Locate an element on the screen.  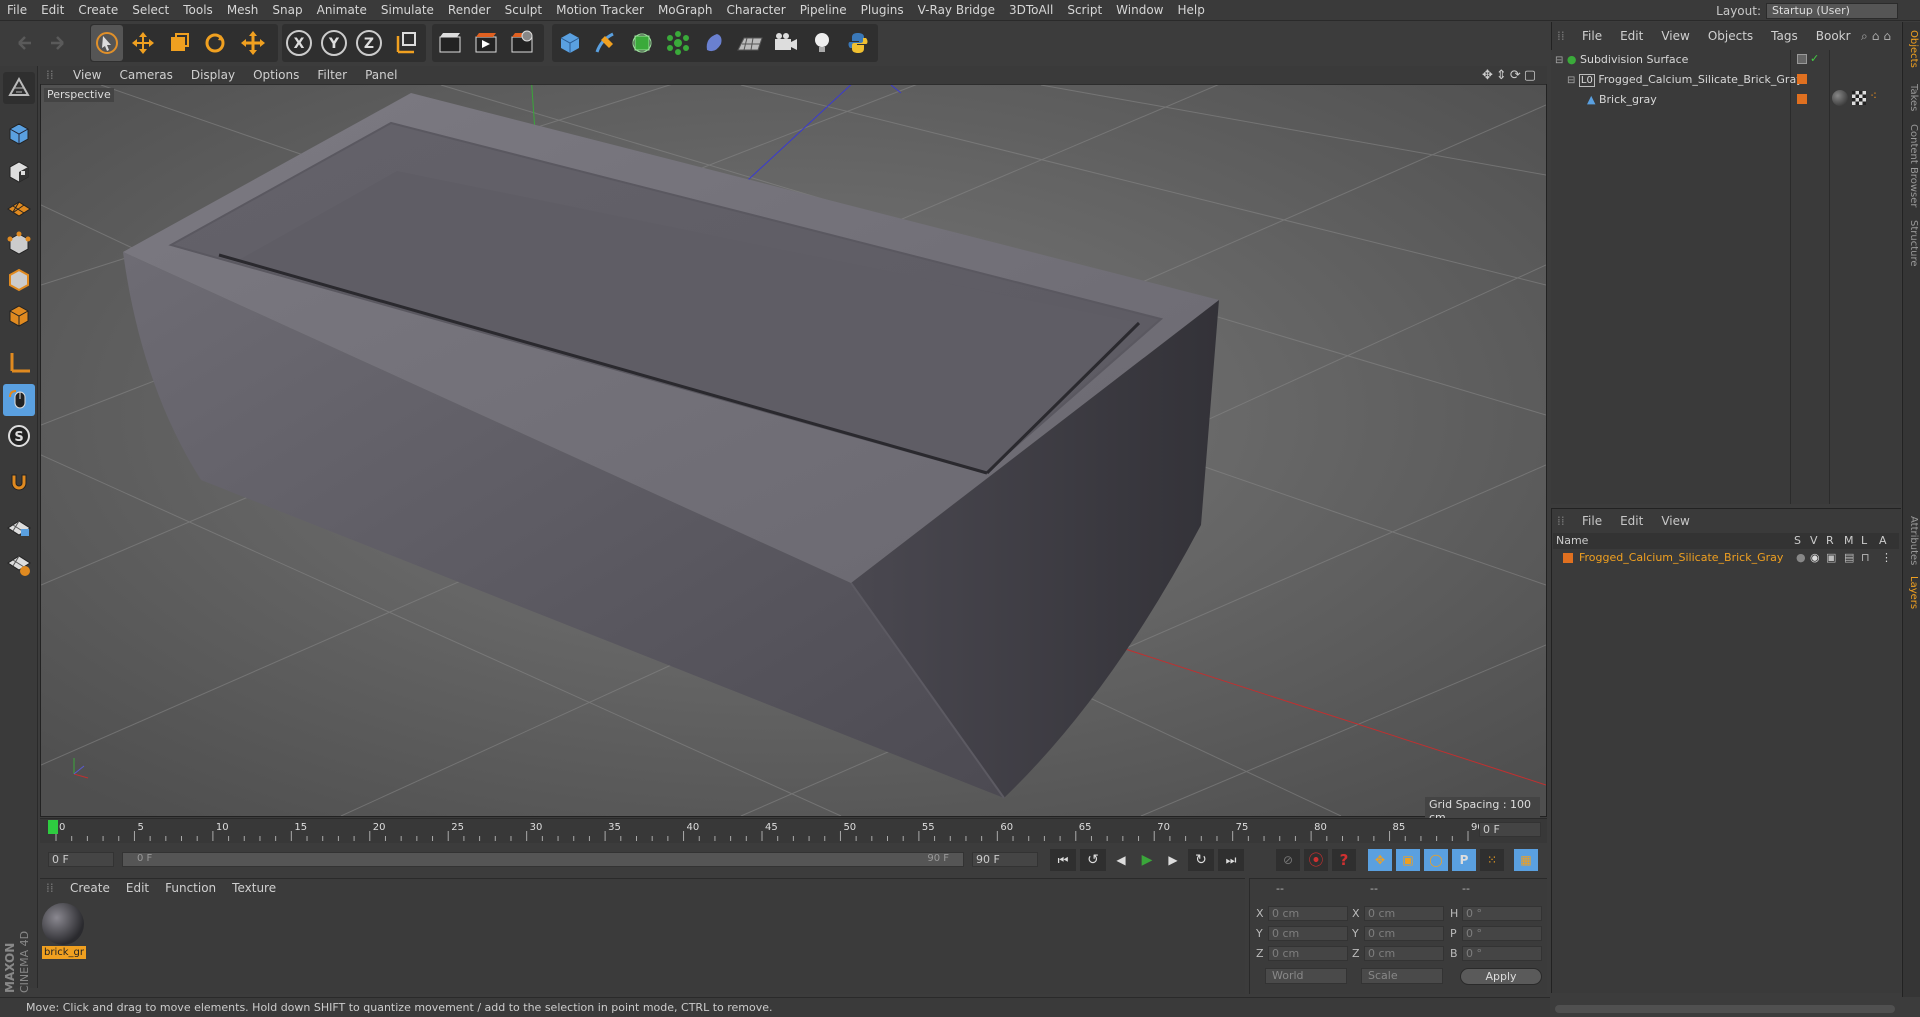
animation-icon: ⋮ is located at coordinates (1886, 558).